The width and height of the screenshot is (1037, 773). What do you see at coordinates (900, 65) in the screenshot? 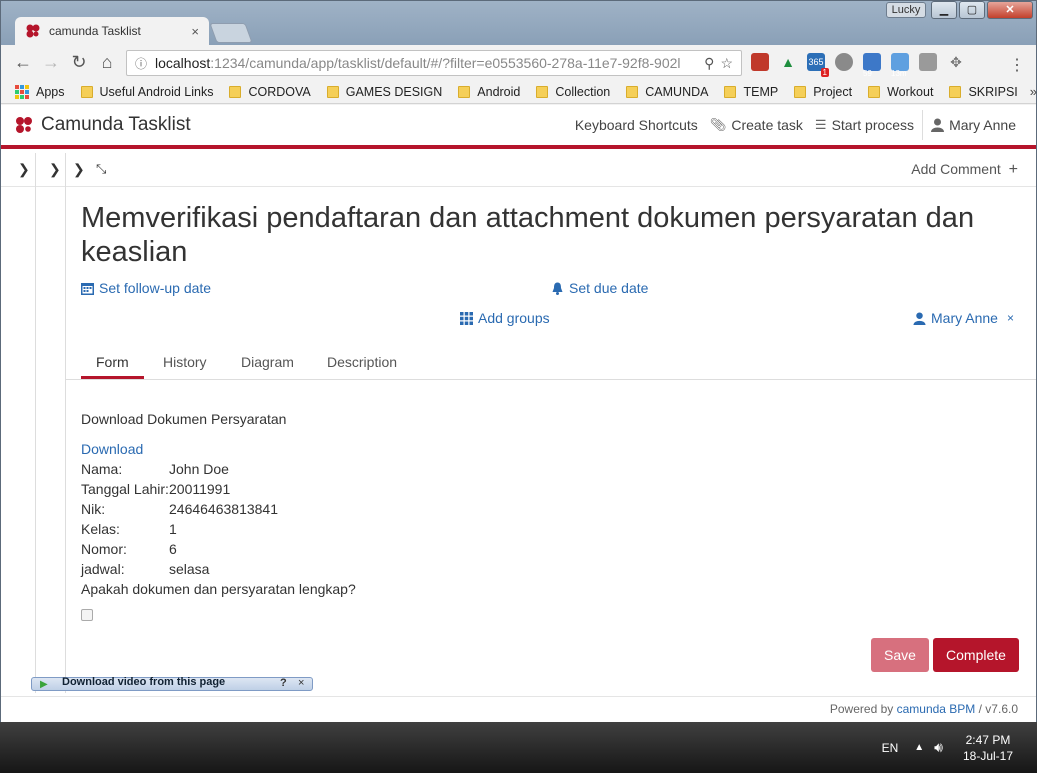
I see `extension-timer-icon: 13m` at bounding box center [900, 65].